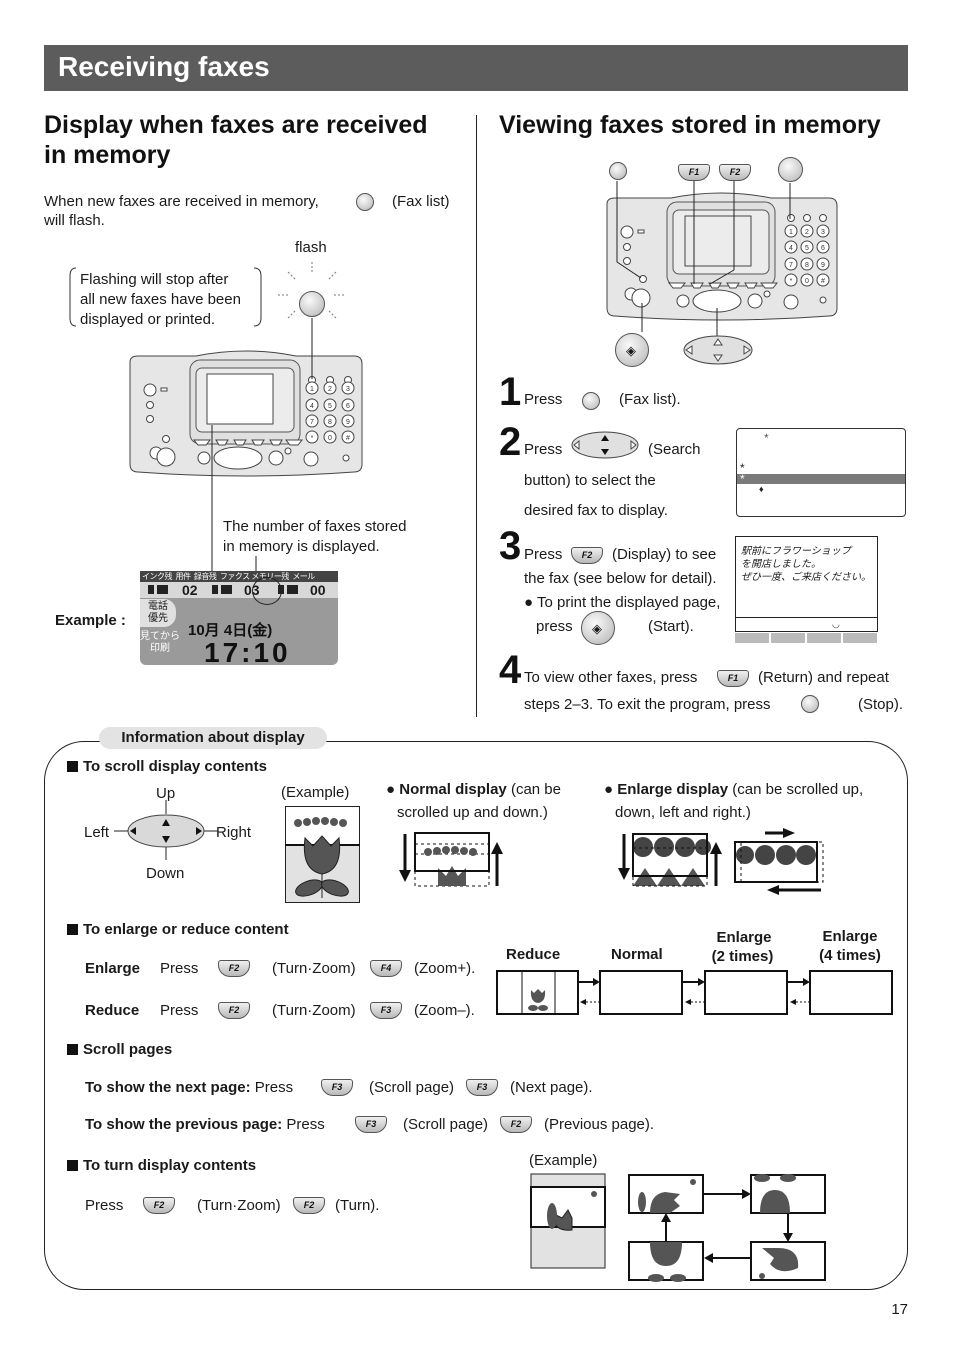 The width and height of the screenshot is (954, 1349). What do you see at coordinates (836, 624) in the screenshot?
I see `scroll-indicator-icon: ◡` at bounding box center [836, 624].